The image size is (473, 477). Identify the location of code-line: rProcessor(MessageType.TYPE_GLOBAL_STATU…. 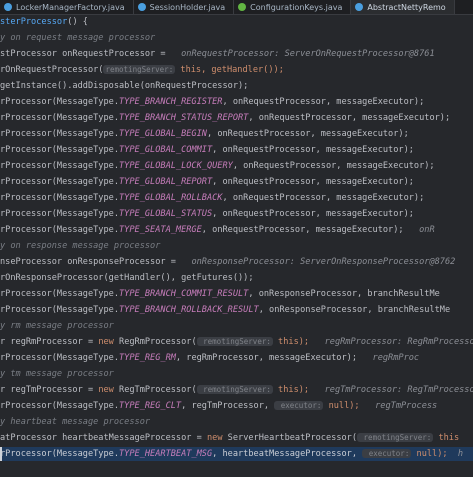
(236, 214).